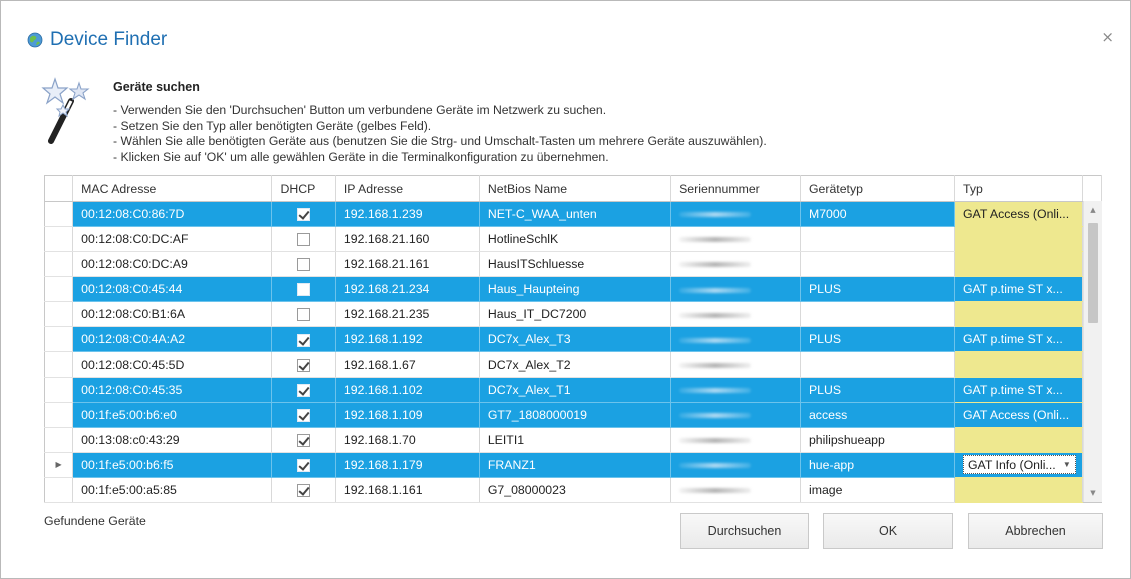 Image resolution: width=1131 pixels, height=579 pixels. What do you see at coordinates (172, 314) in the screenshot?
I see `mac-cell: 00:12:08:C0:B1:6A` at bounding box center [172, 314].